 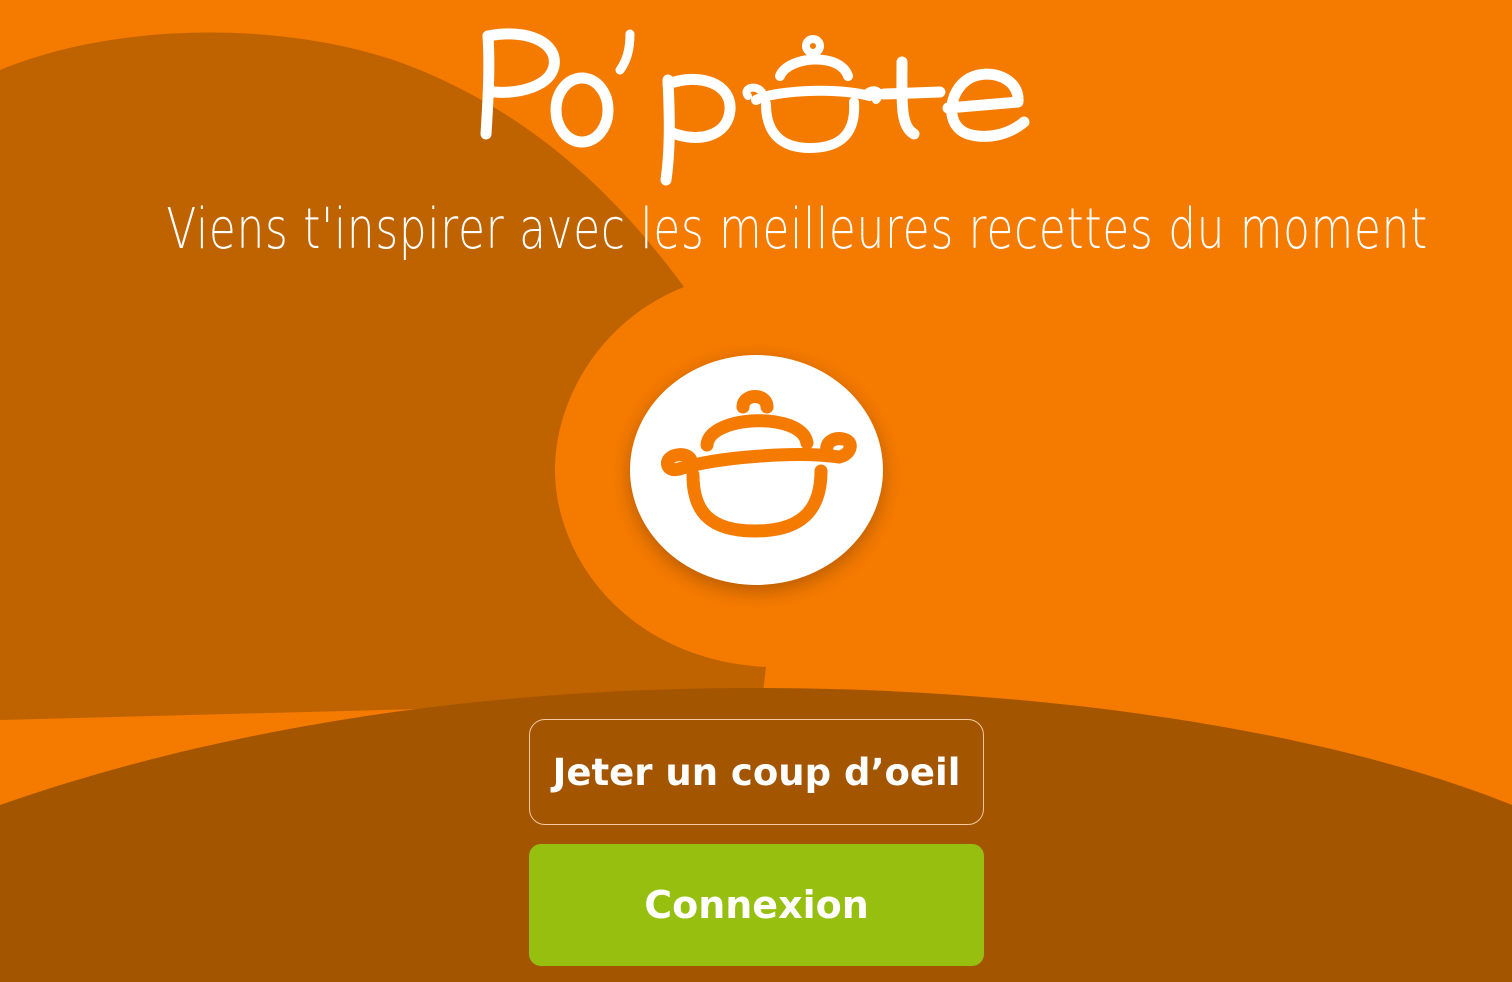 I want to click on login-button: Connexion, so click(x=756, y=905).